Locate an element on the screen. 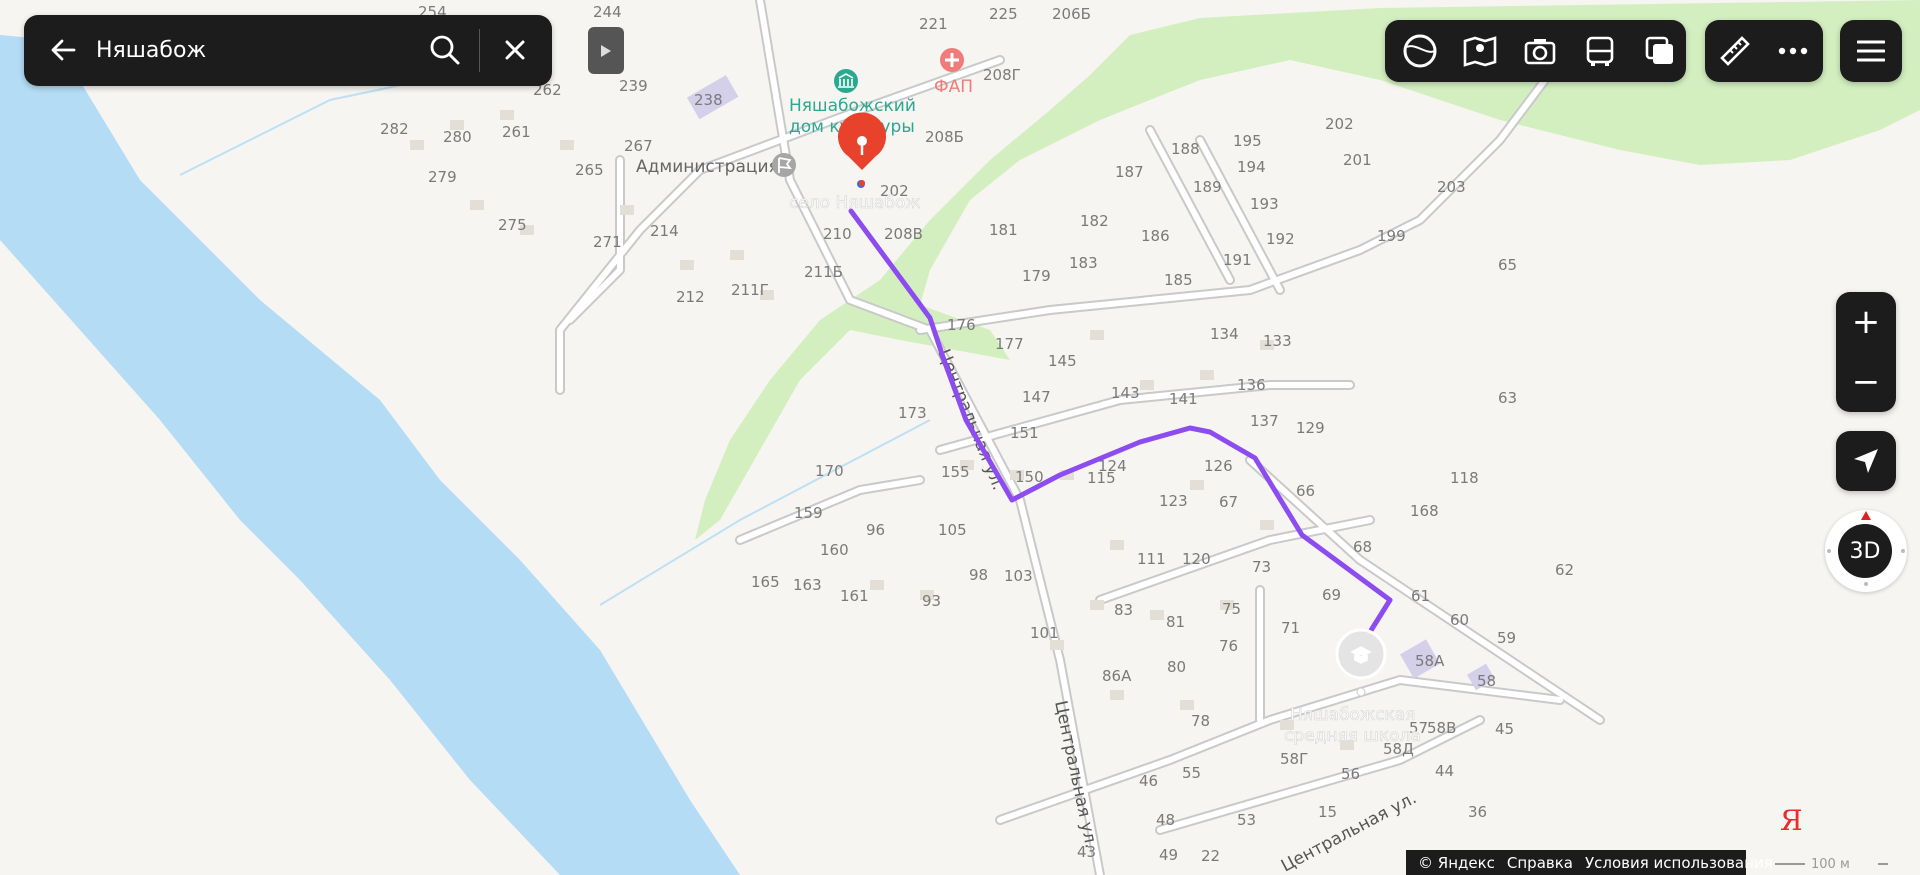  house-number: 71 is located at coordinates (1290, 628).